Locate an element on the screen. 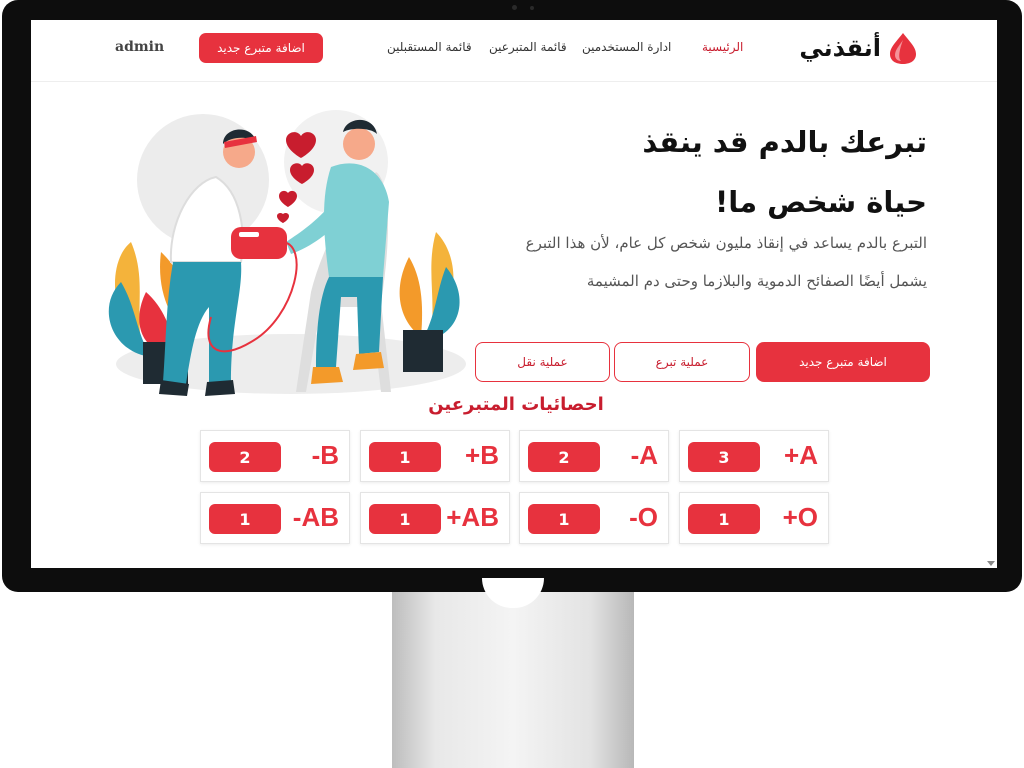  stat-card-a-negative: 2 -A is located at coordinates (594, 456).